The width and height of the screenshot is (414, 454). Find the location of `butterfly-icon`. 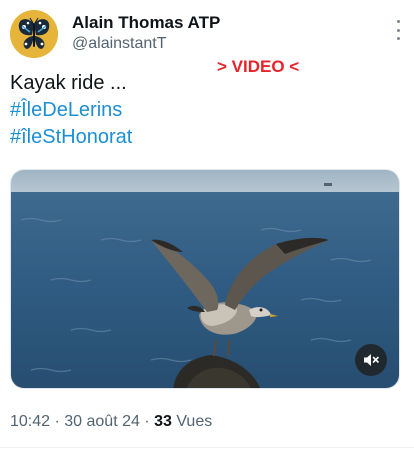

butterfly-icon is located at coordinates (34, 34).